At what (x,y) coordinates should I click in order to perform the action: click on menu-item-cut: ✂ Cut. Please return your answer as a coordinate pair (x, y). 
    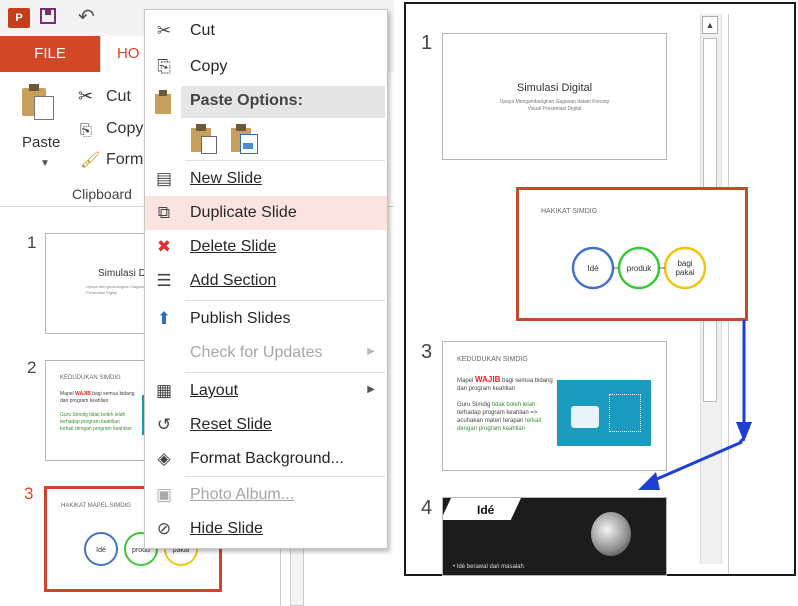
    Looking at the image, I should click on (266, 31).